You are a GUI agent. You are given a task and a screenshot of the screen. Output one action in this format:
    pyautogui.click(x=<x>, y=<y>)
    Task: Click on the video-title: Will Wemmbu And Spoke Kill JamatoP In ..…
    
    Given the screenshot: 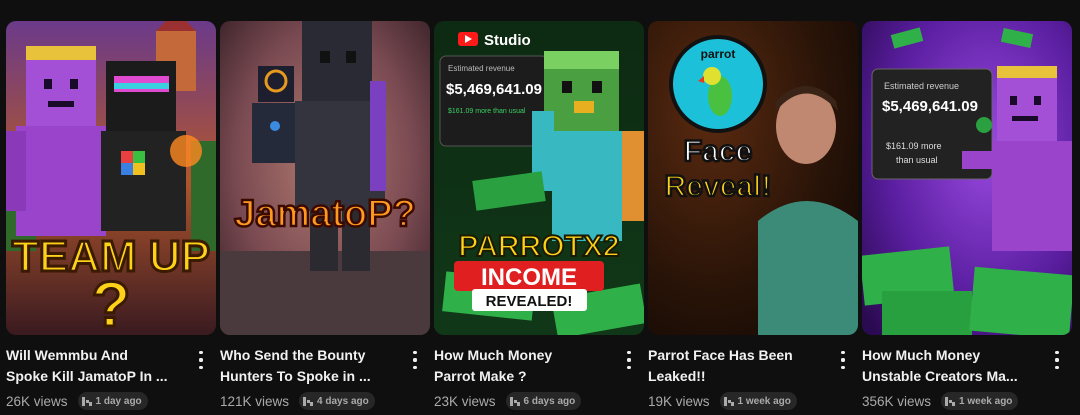 What is the action you would take?
    pyautogui.click(x=95, y=366)
    